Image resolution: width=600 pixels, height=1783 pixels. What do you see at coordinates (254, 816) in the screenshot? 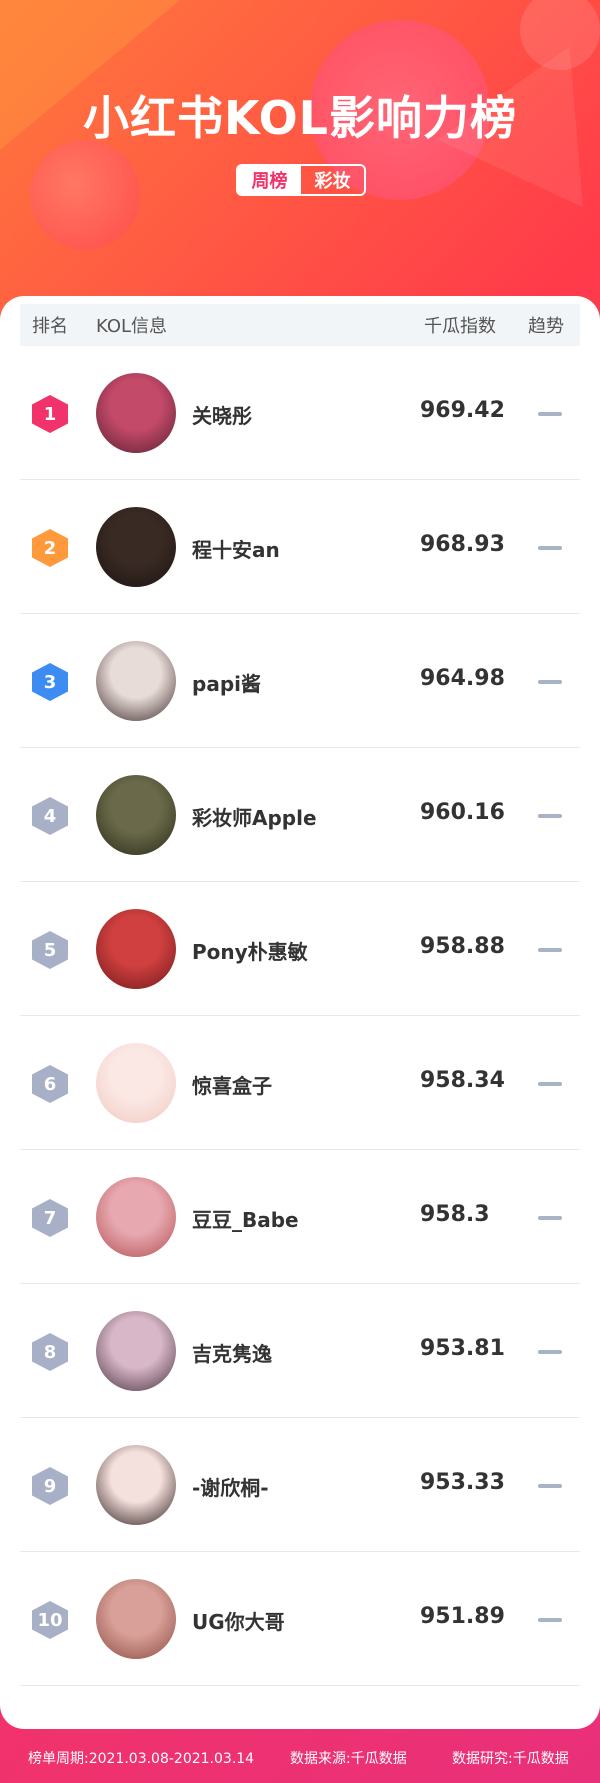
I see `kol-name: 彩妆师Apple` at bounding box center [254, 816].